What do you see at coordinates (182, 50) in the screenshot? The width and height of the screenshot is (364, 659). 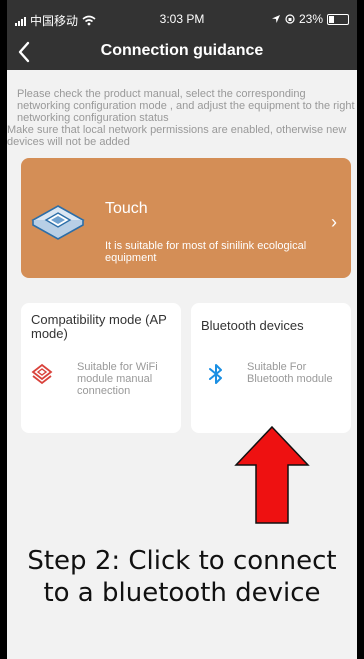 I see `page-title: Connection guidance` at bounding box center [182, 50].